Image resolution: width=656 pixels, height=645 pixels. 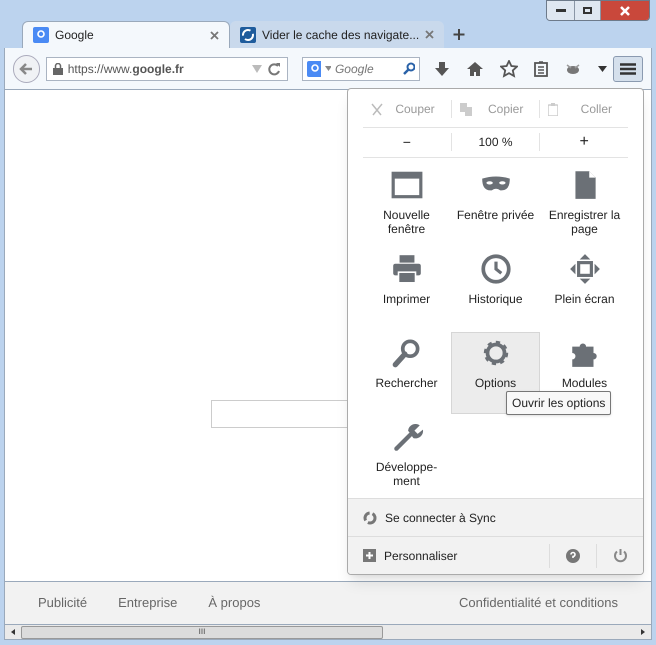 I want to click on tooltip: Ouvrir les options, so click(x=559, y=403).